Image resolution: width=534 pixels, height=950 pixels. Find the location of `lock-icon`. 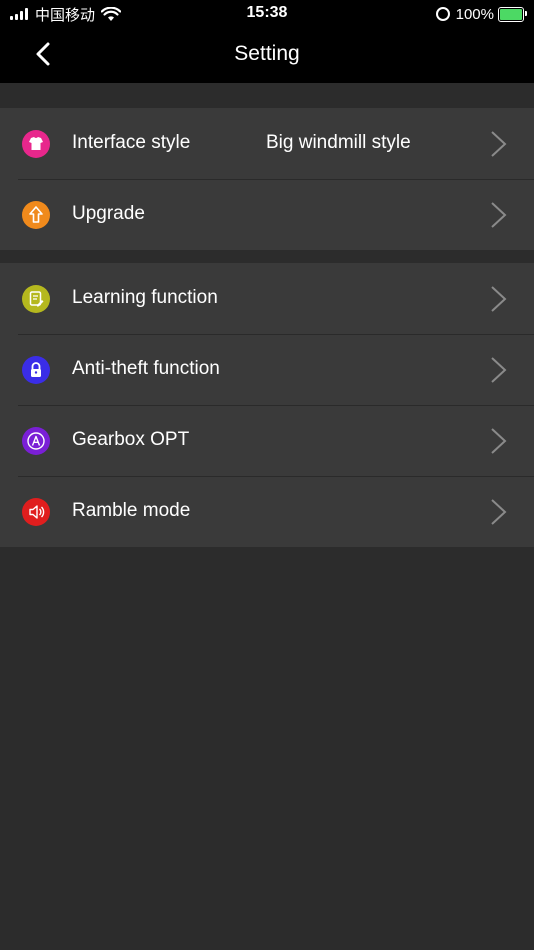

lock-icon is located at coordinates (36, 370).